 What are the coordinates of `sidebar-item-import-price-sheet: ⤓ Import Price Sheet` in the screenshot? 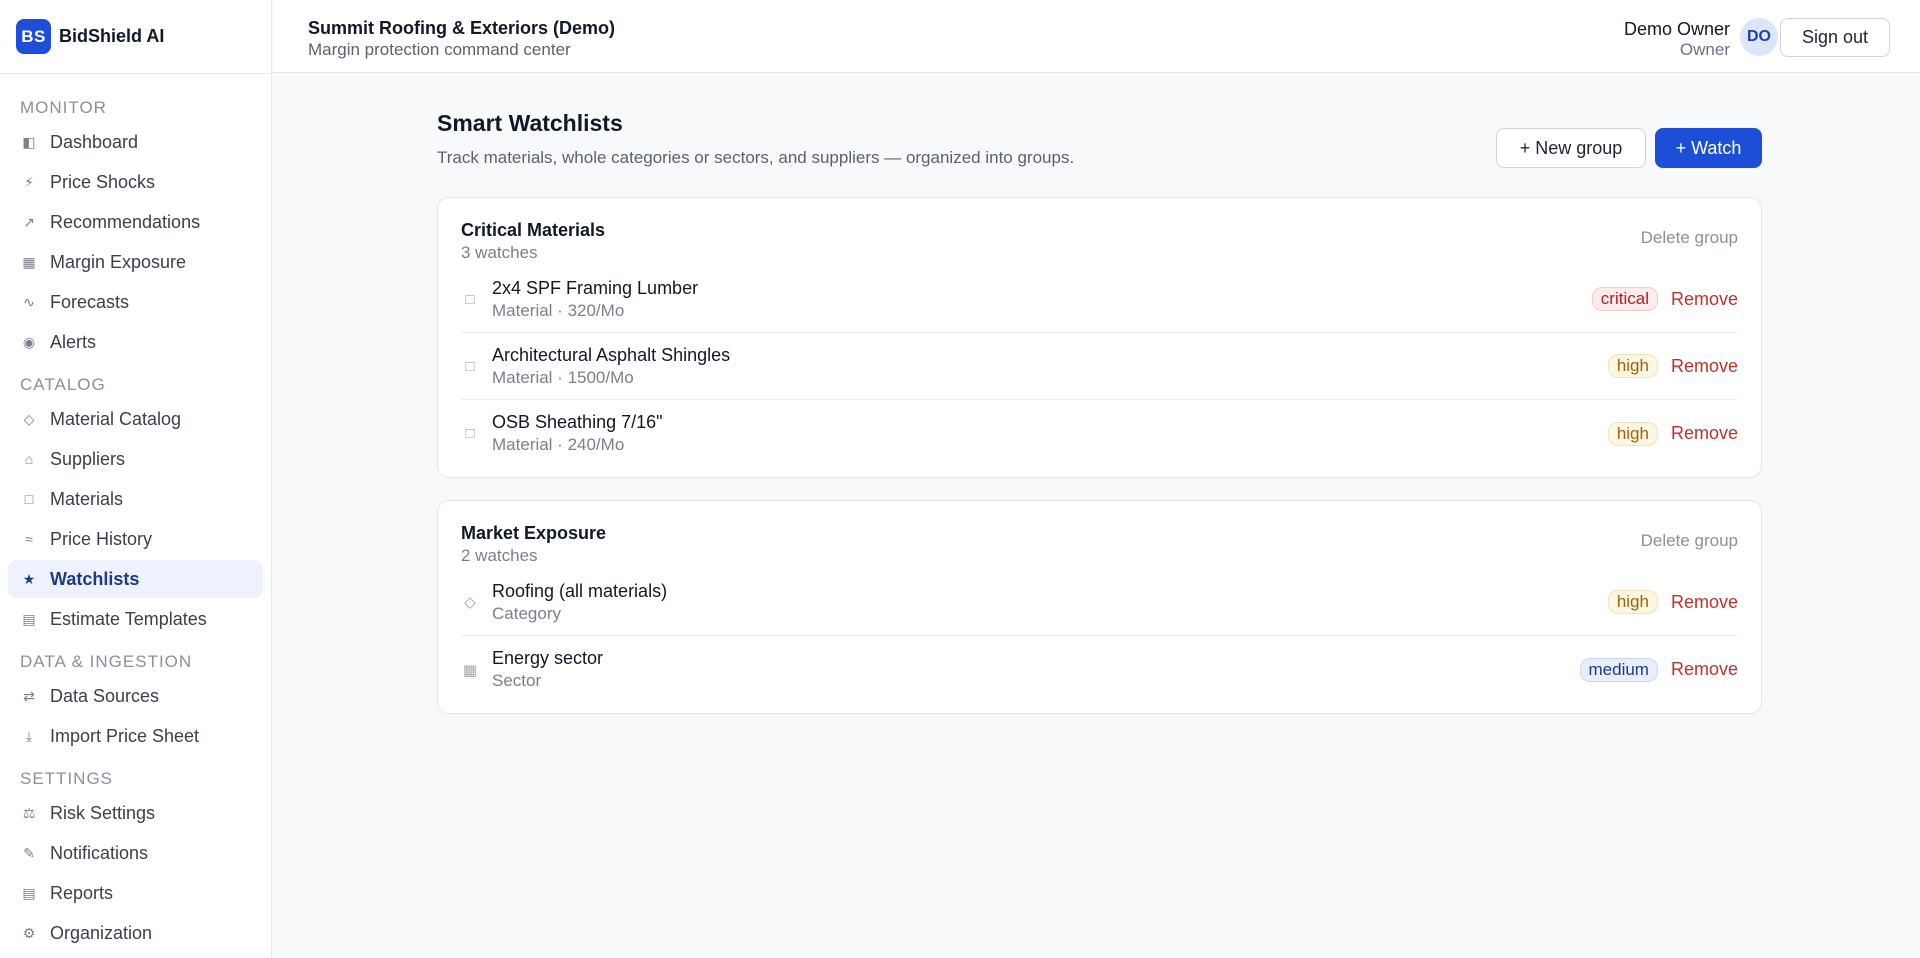 It's located at (135, 736).